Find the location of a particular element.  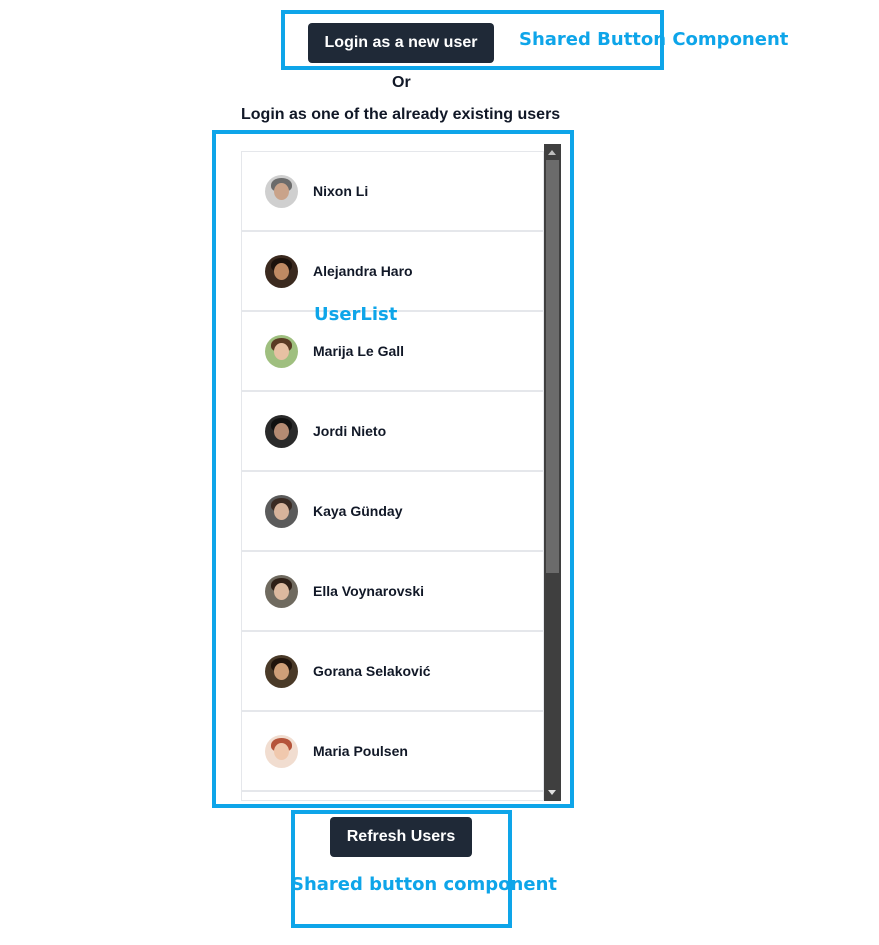

list-item: Nixon Li is located at coordinates (392, 192).